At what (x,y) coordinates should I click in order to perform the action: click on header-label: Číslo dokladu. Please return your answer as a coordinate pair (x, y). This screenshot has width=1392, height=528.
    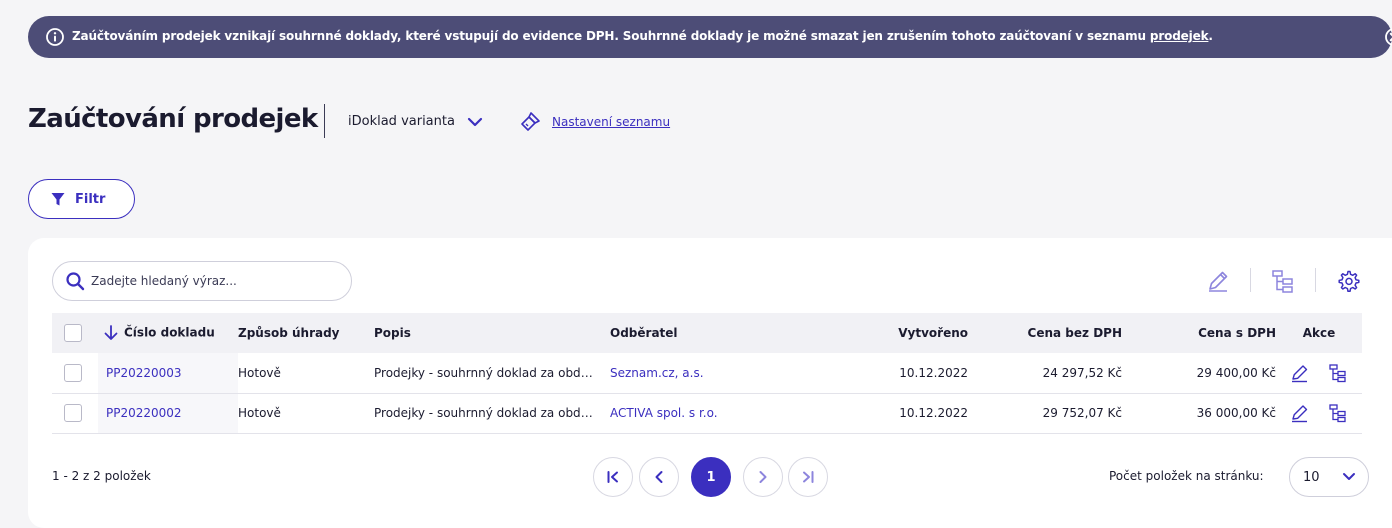
    Looking at the image, I should click on (169, 332).